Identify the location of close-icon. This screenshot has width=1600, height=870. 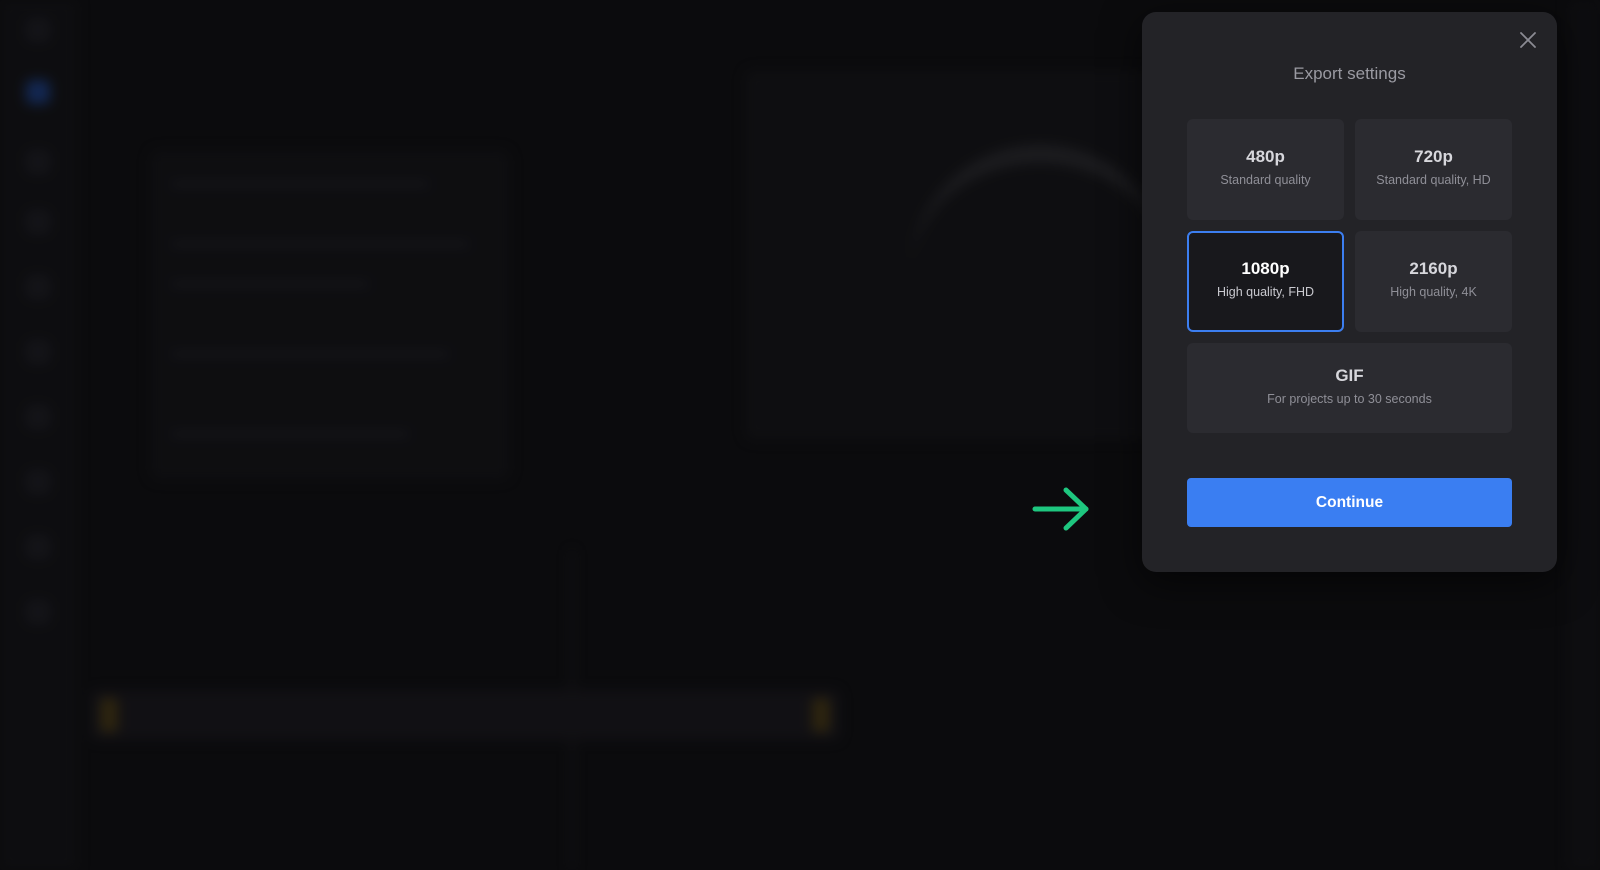
(1528, 40).